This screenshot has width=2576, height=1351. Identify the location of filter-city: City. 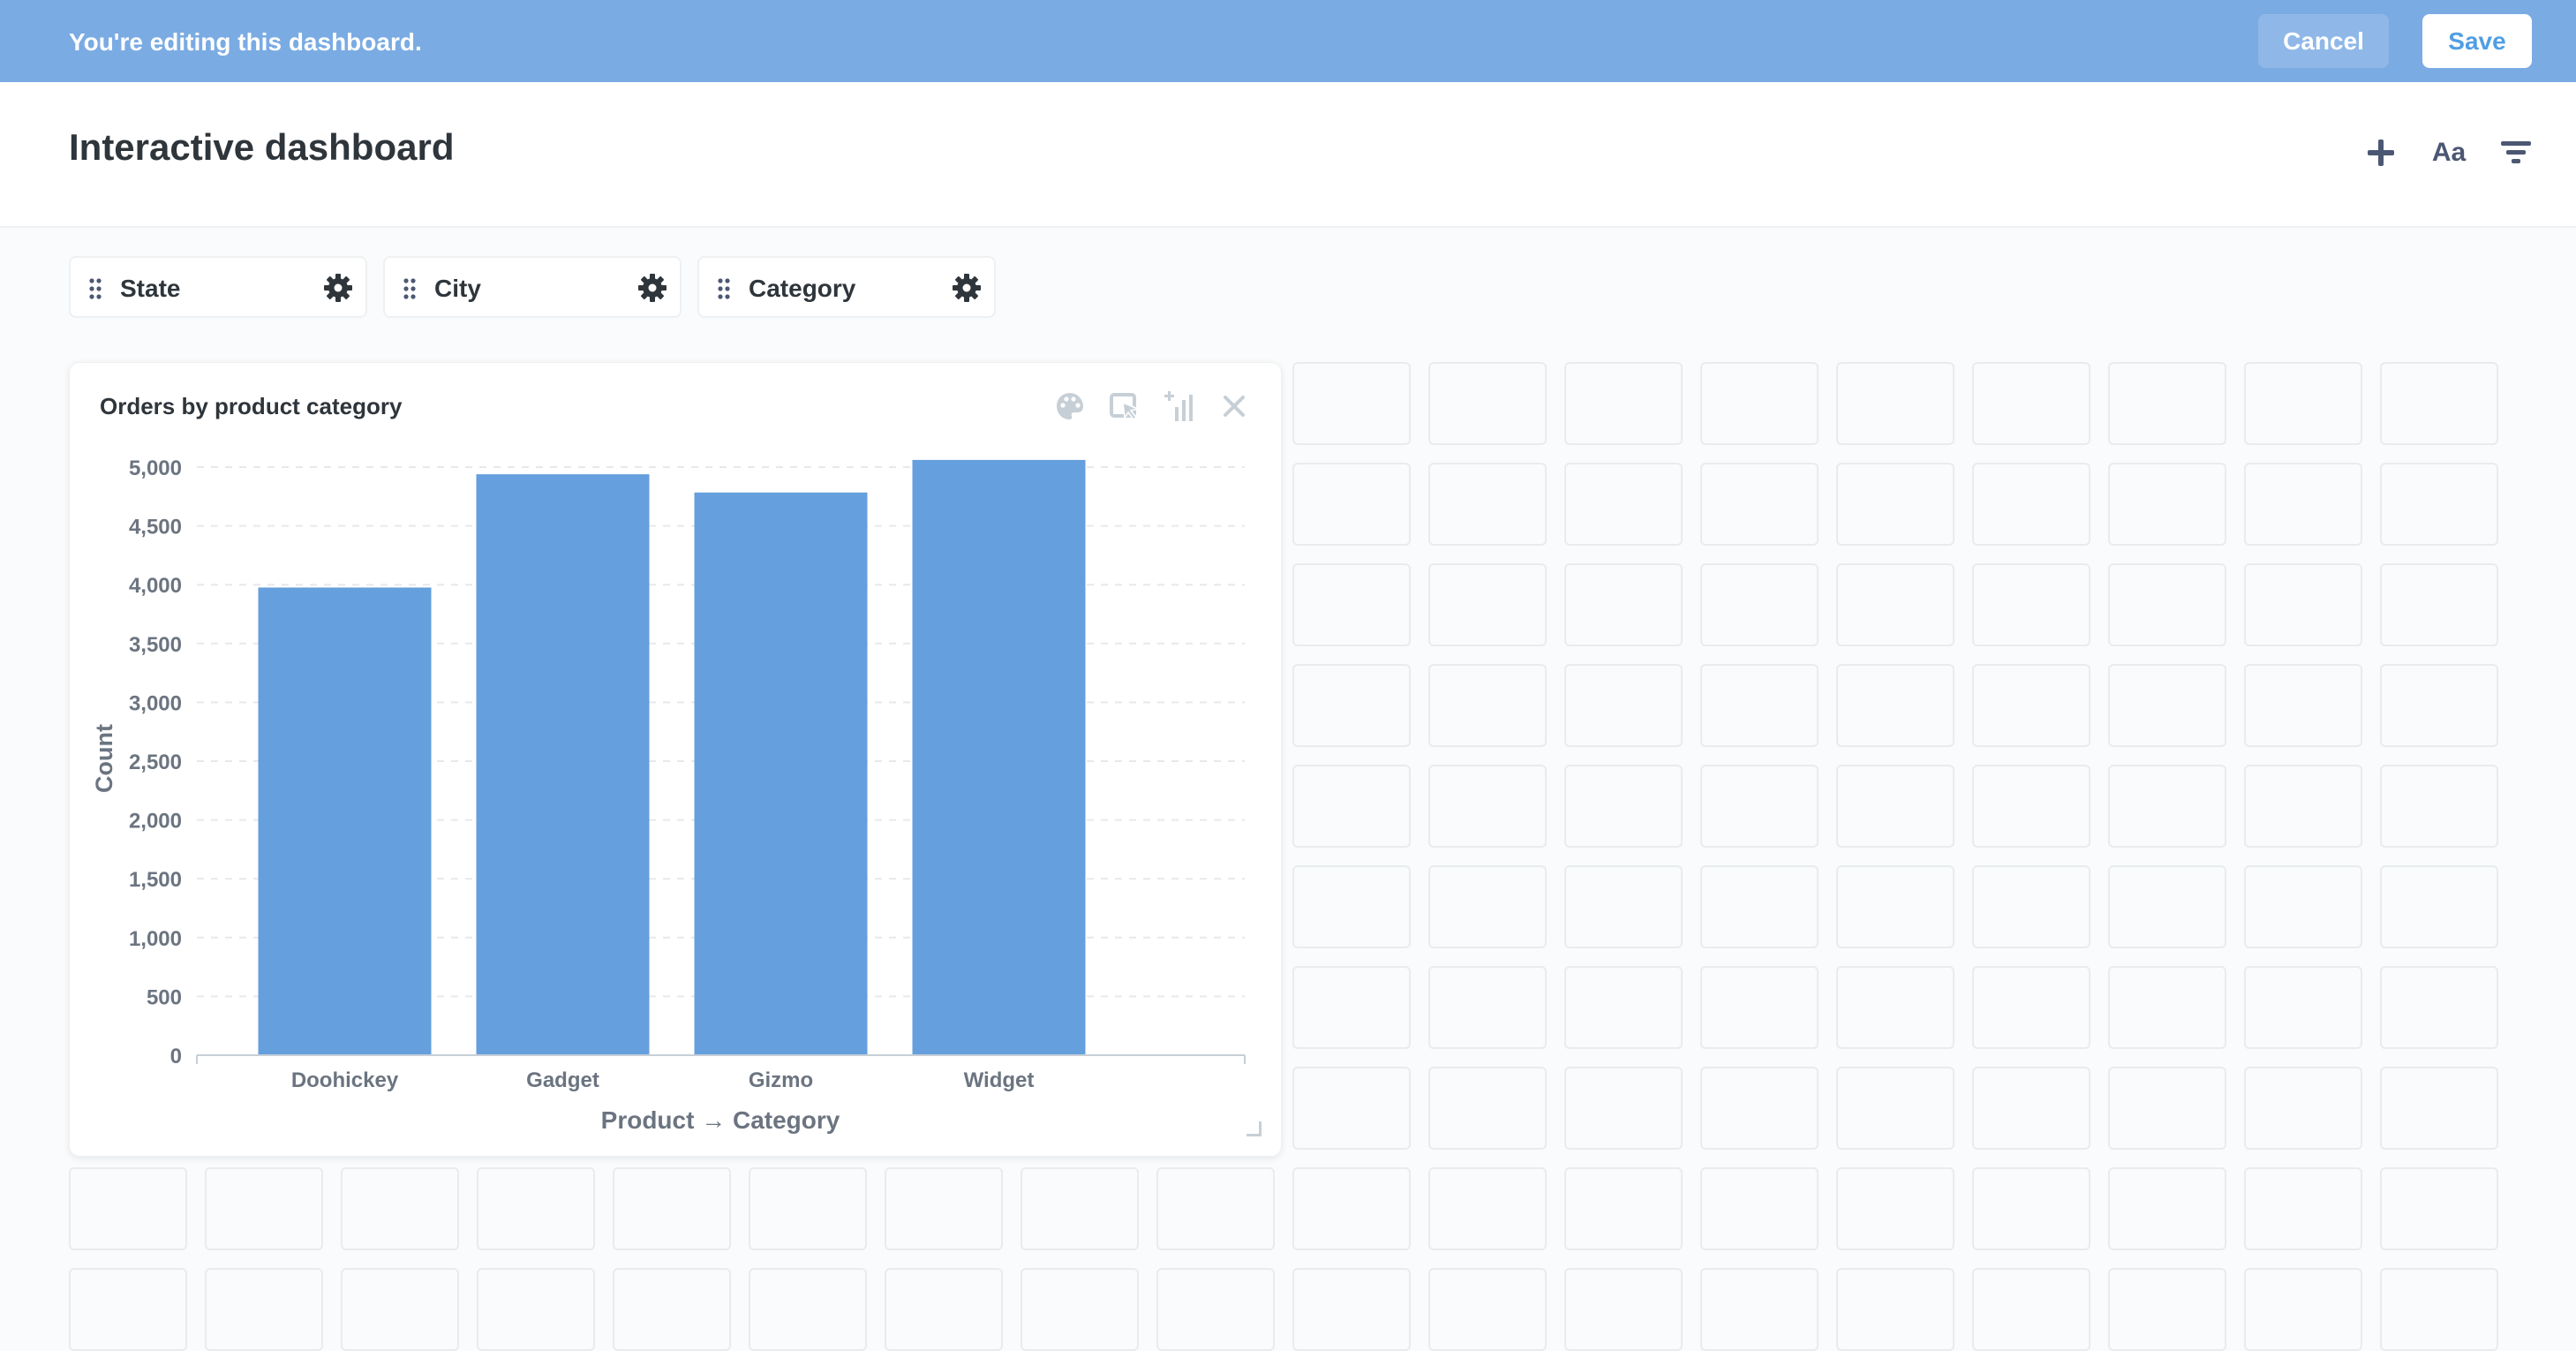
(533, 287).